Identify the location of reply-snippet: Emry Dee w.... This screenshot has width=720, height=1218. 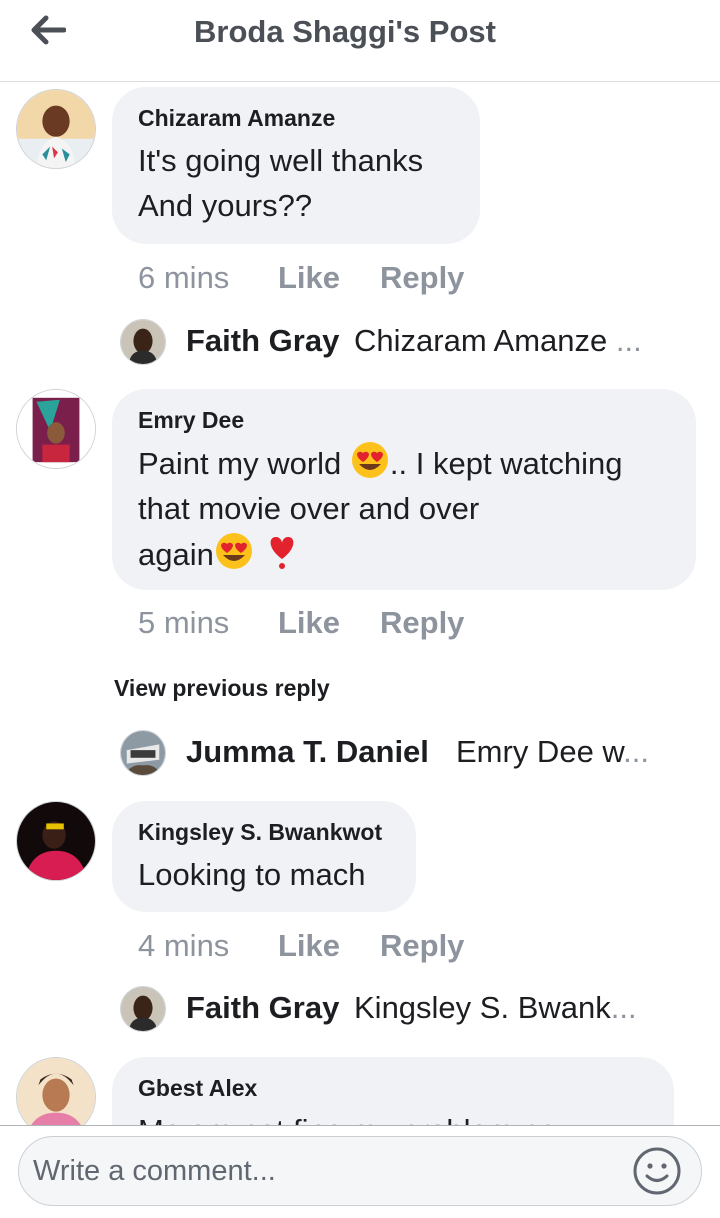
(552, 752).